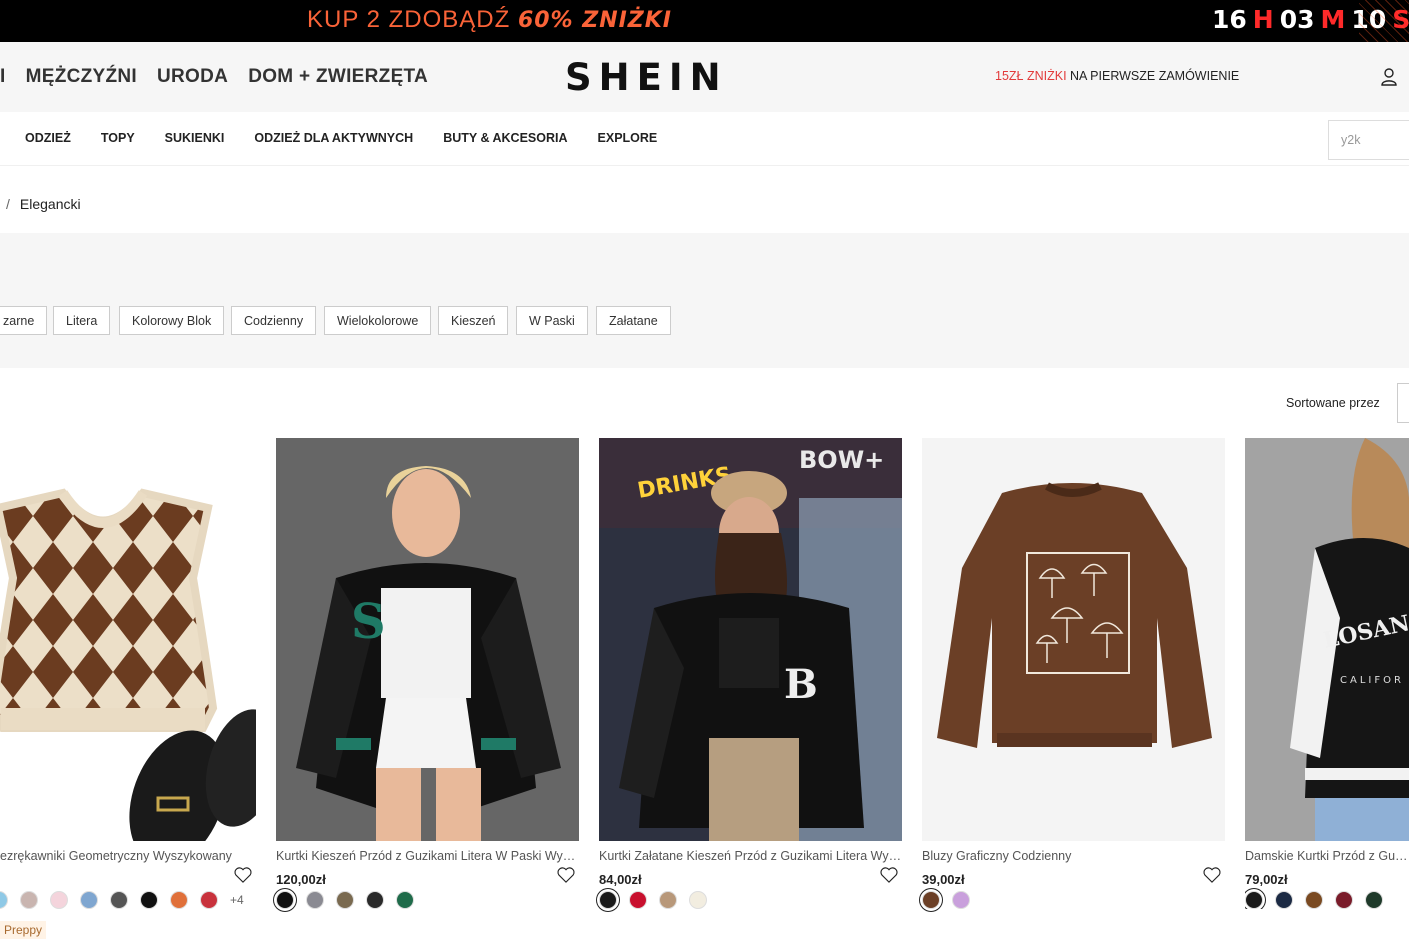 The width and height of the screenshot is (1409, 939). I want to click on product-price: 79,00zł, so click(1266, 879).